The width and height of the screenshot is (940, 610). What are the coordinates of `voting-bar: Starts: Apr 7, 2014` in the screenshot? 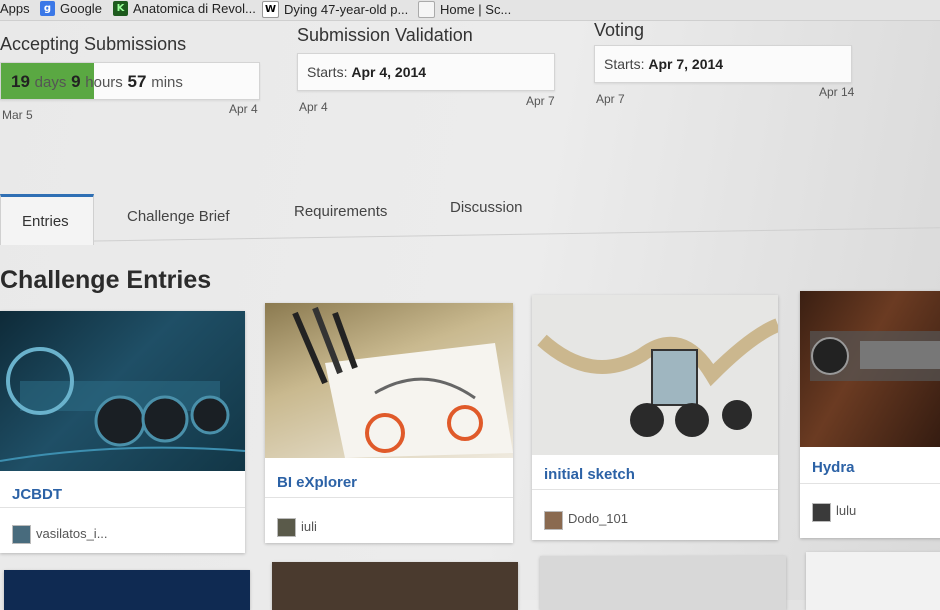 It's located at (723, 64).